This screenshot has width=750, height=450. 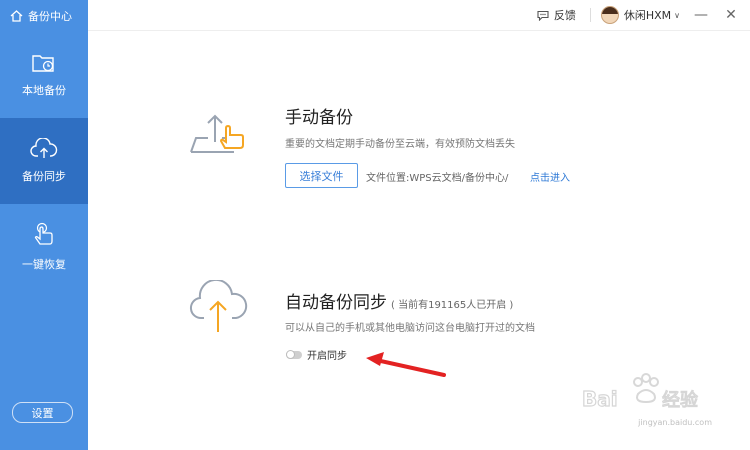 What do you see at coordinates (321, 175) in the screenshot?
I see `choose-file-button: 选择文件` at bounding box center [321, 175].